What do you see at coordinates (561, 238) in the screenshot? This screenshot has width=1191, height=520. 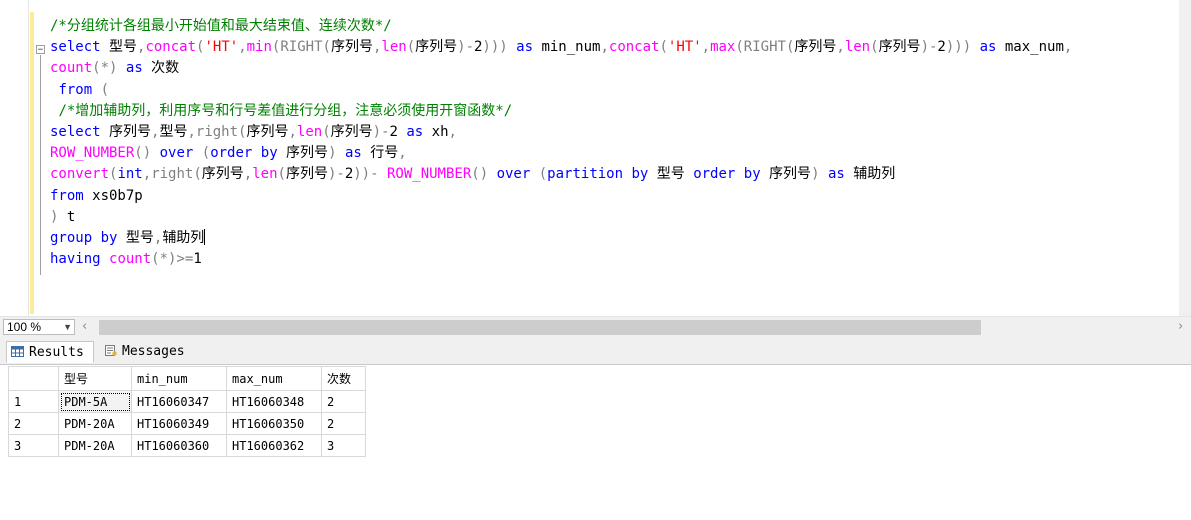 I see `code-line: group by 型号,辅助列` at bounding box center [561, 238].